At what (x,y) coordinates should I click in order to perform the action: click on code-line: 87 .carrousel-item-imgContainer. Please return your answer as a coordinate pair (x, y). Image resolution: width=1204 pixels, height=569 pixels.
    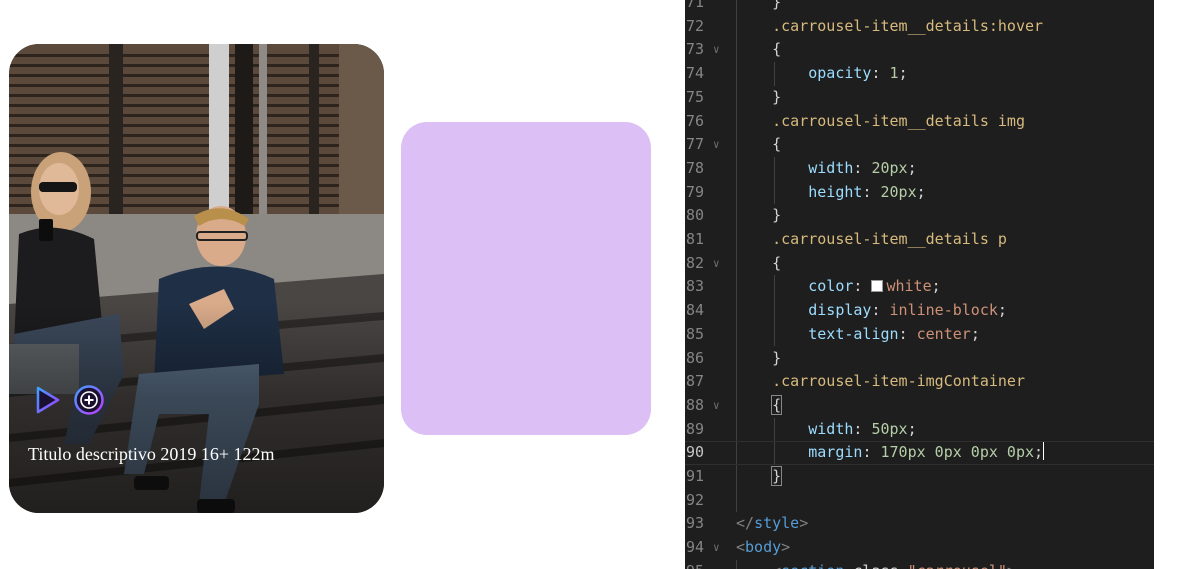
    Looking at the image, I should click on (919, 382).